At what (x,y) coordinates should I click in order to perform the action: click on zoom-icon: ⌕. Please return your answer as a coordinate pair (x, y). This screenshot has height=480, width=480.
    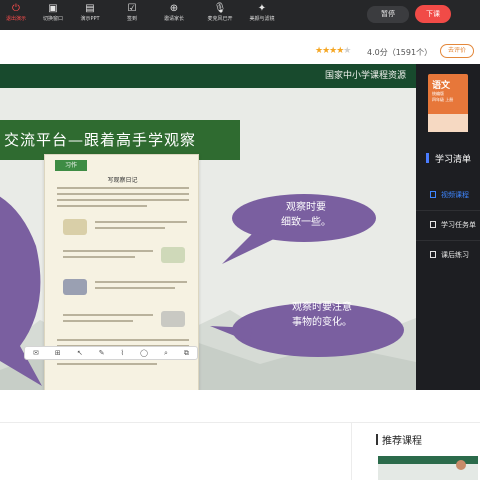
    Looking at the image, I should click on (166, 353).